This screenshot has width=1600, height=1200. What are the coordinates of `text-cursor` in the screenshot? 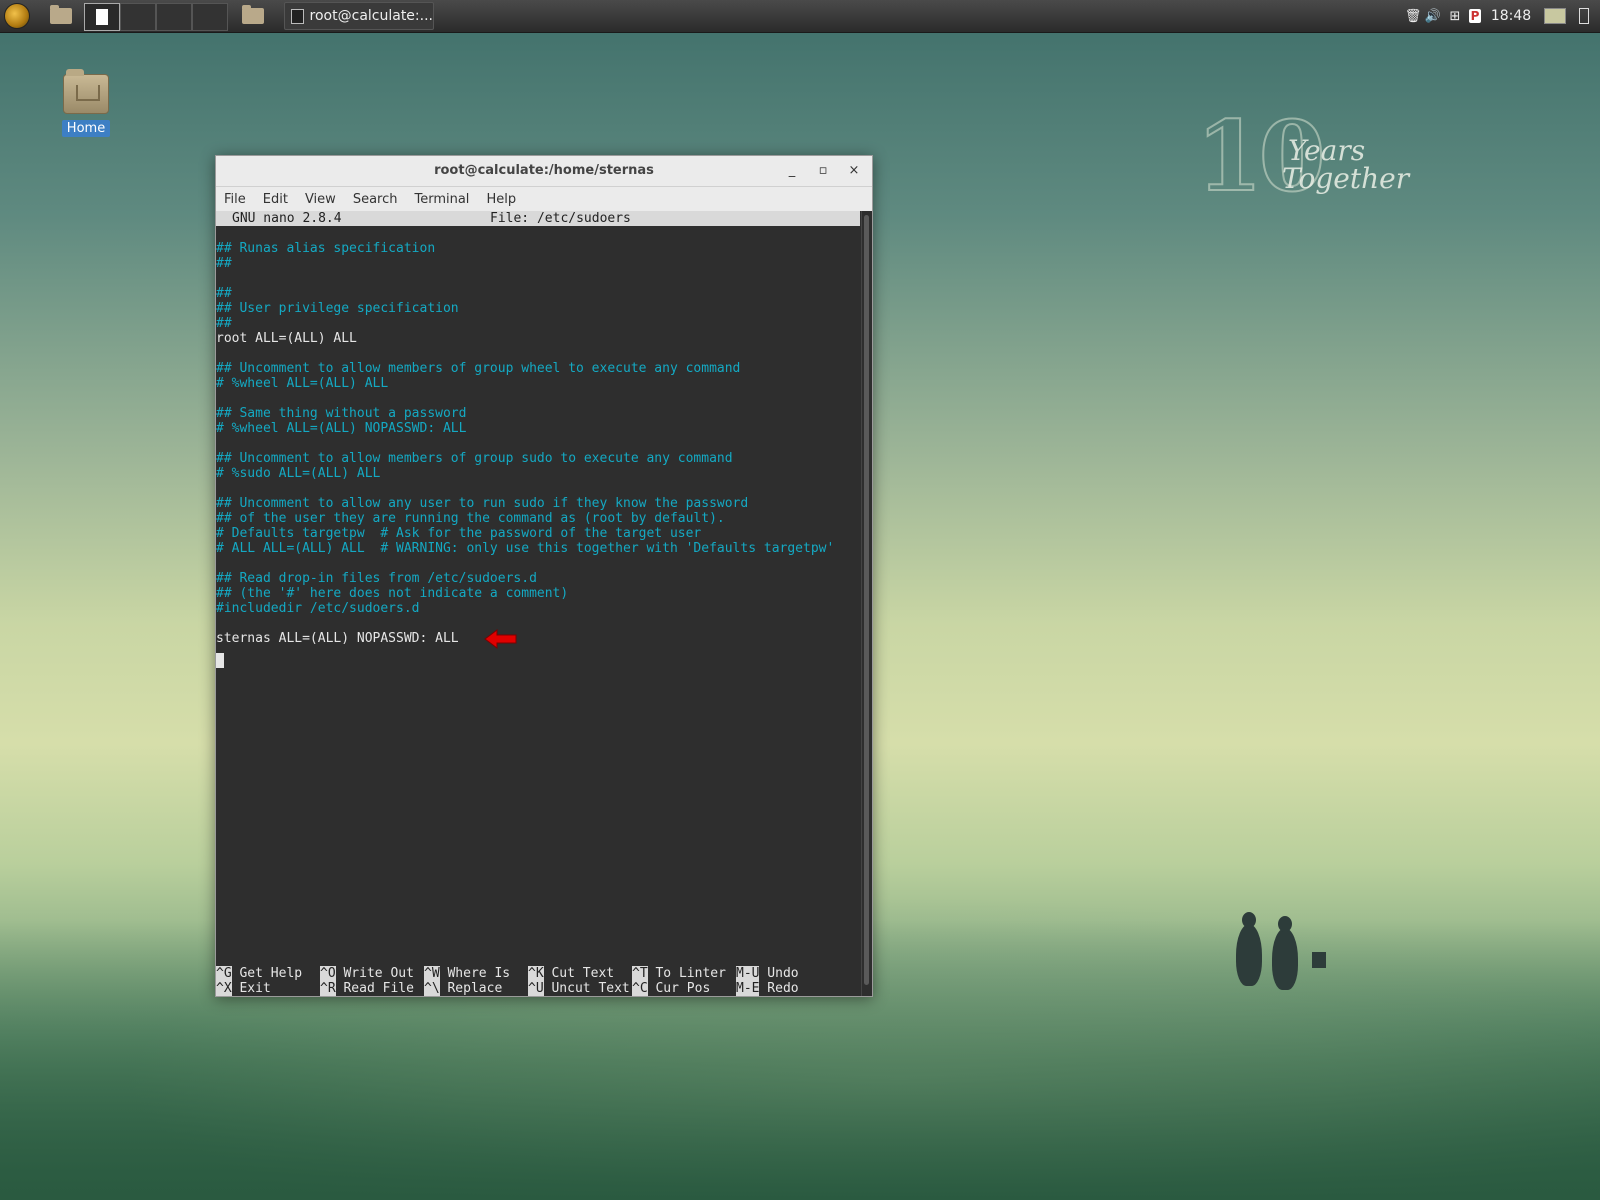 It's located at (220, 660).